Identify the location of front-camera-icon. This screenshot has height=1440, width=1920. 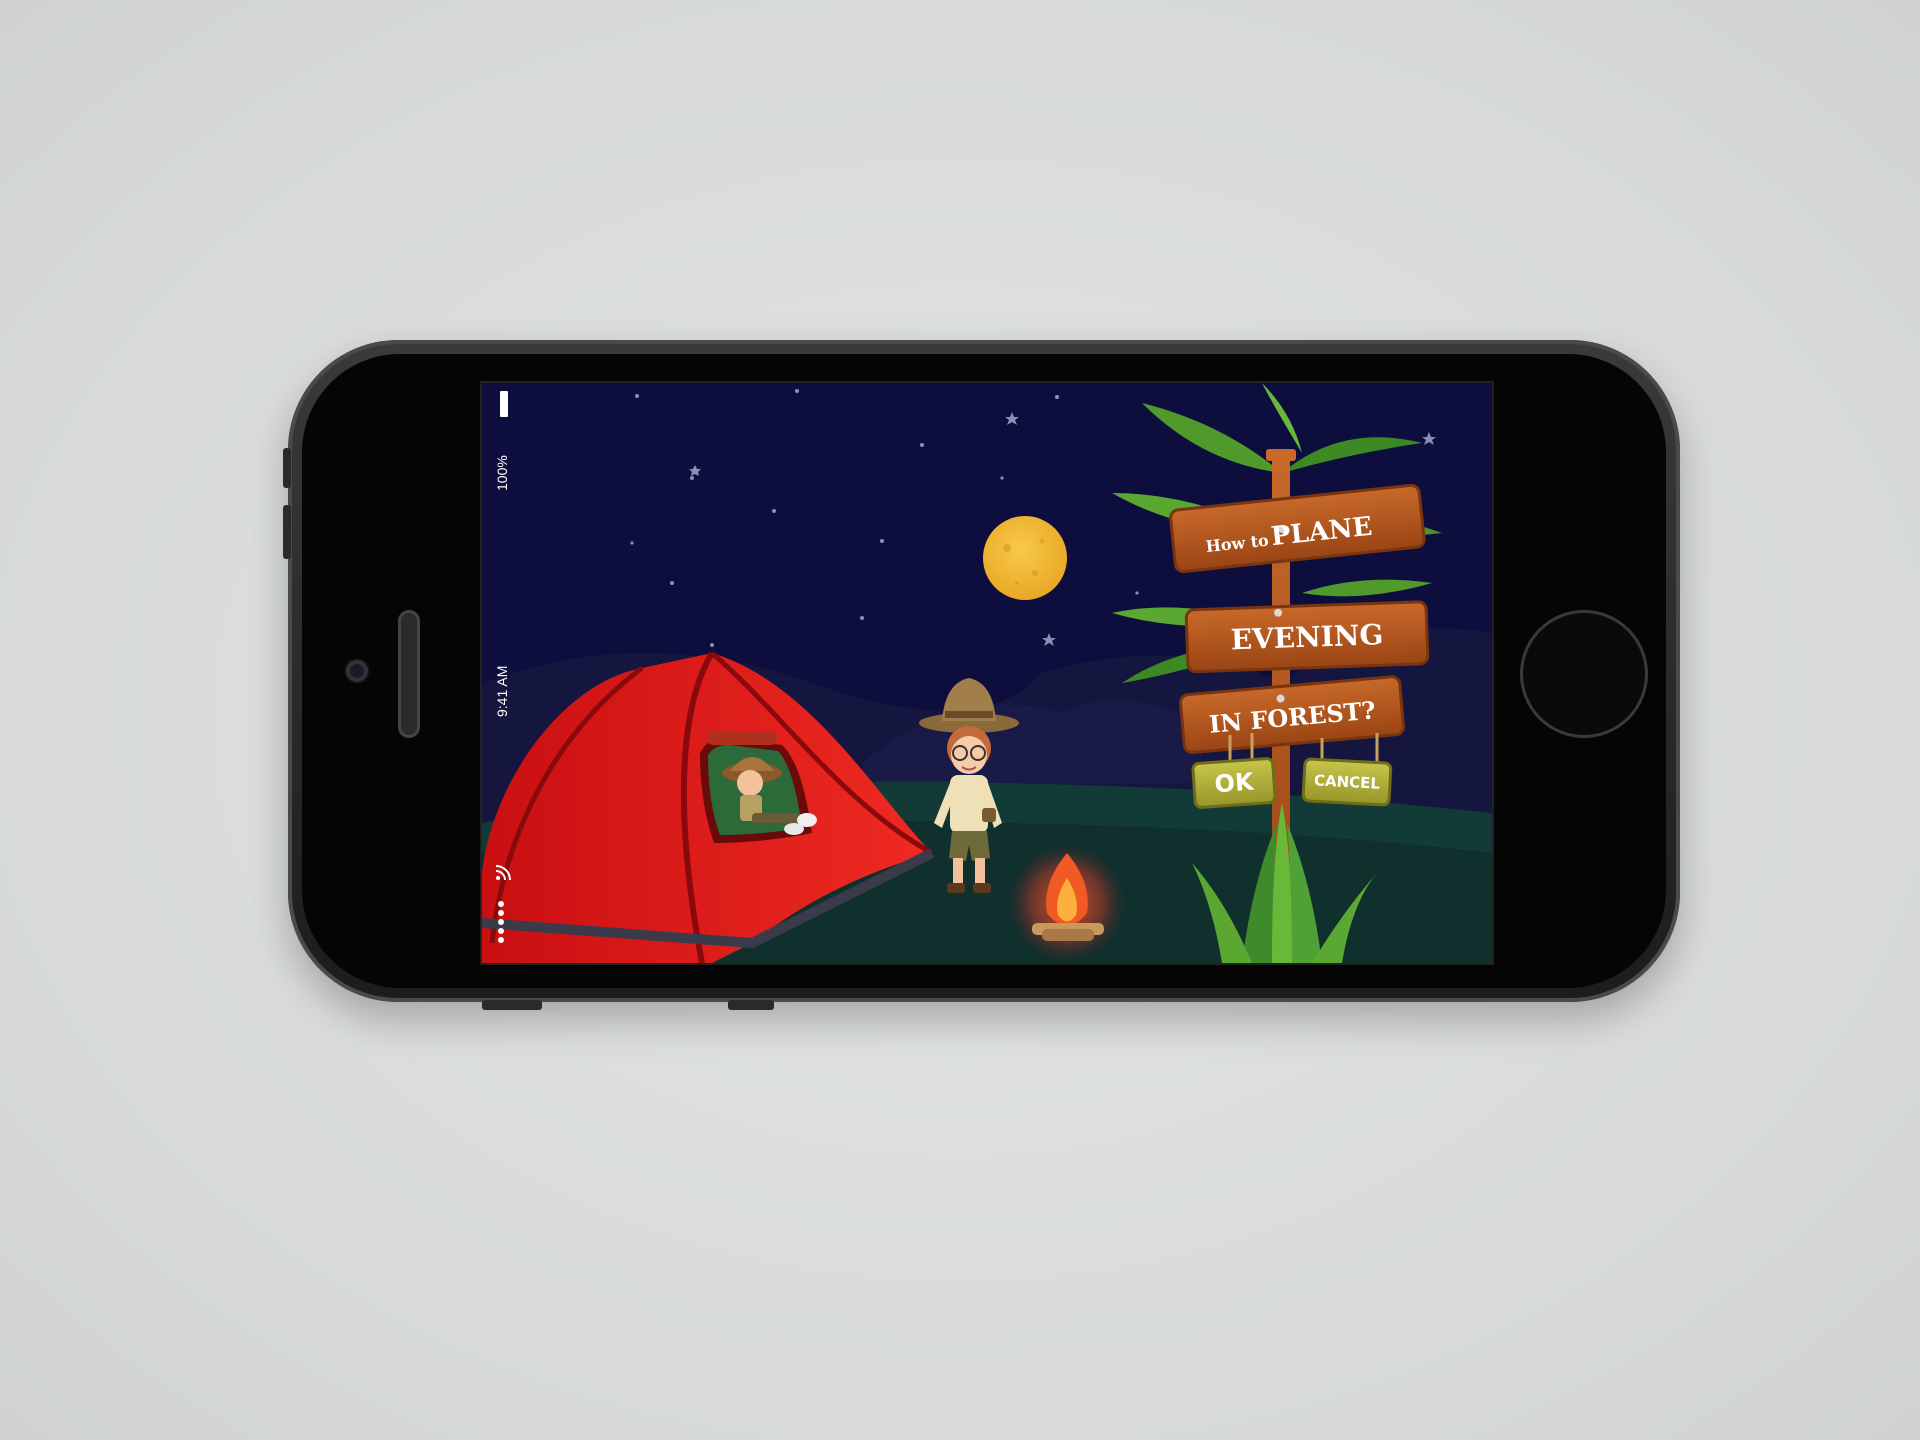
(357, 671).